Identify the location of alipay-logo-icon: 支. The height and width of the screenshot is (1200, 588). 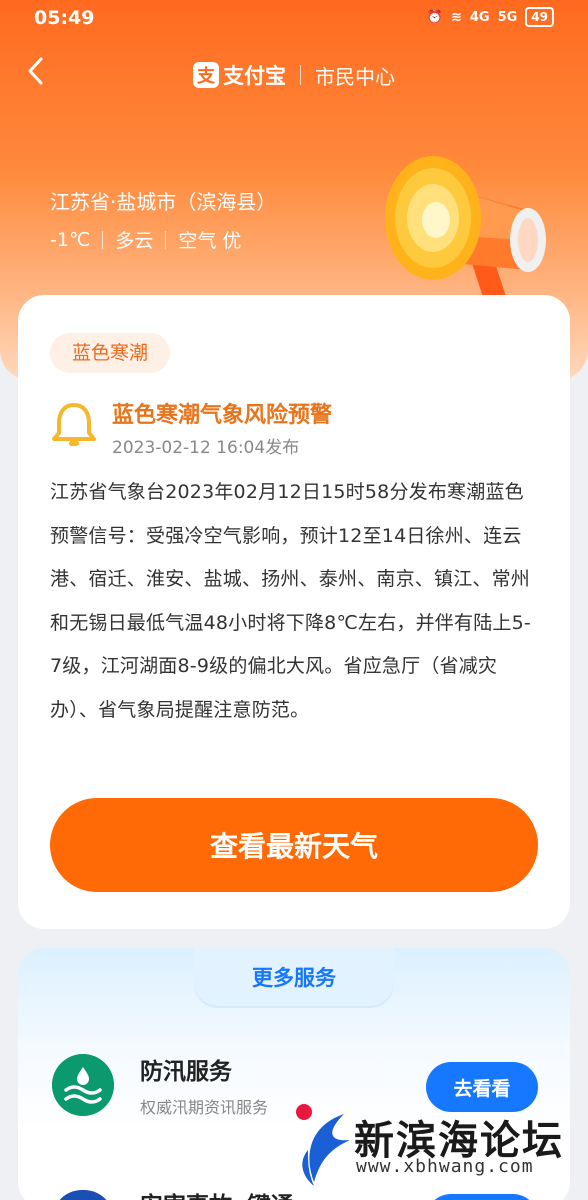
(206, 75).